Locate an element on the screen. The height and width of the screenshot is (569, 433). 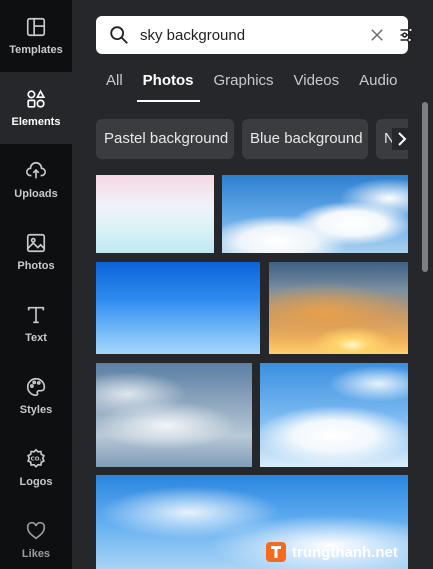
logo-badge-icon: CO. is located at coordinates (36, 458).